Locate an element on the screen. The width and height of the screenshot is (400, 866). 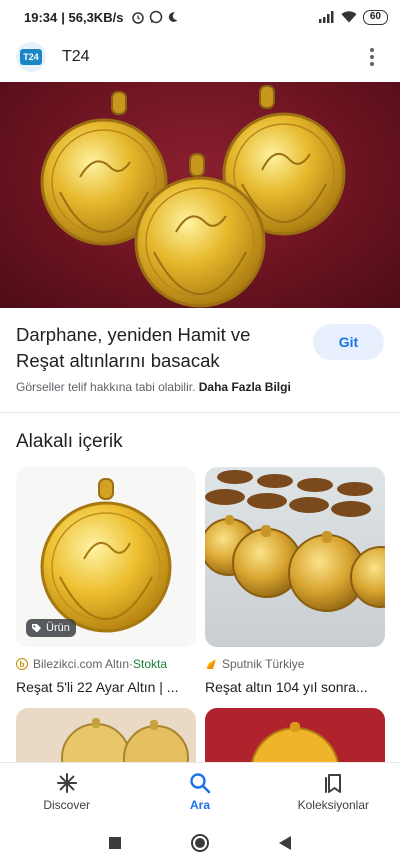
related-card-source: Sputnik Türkiye is located at coordinates (295, 664).